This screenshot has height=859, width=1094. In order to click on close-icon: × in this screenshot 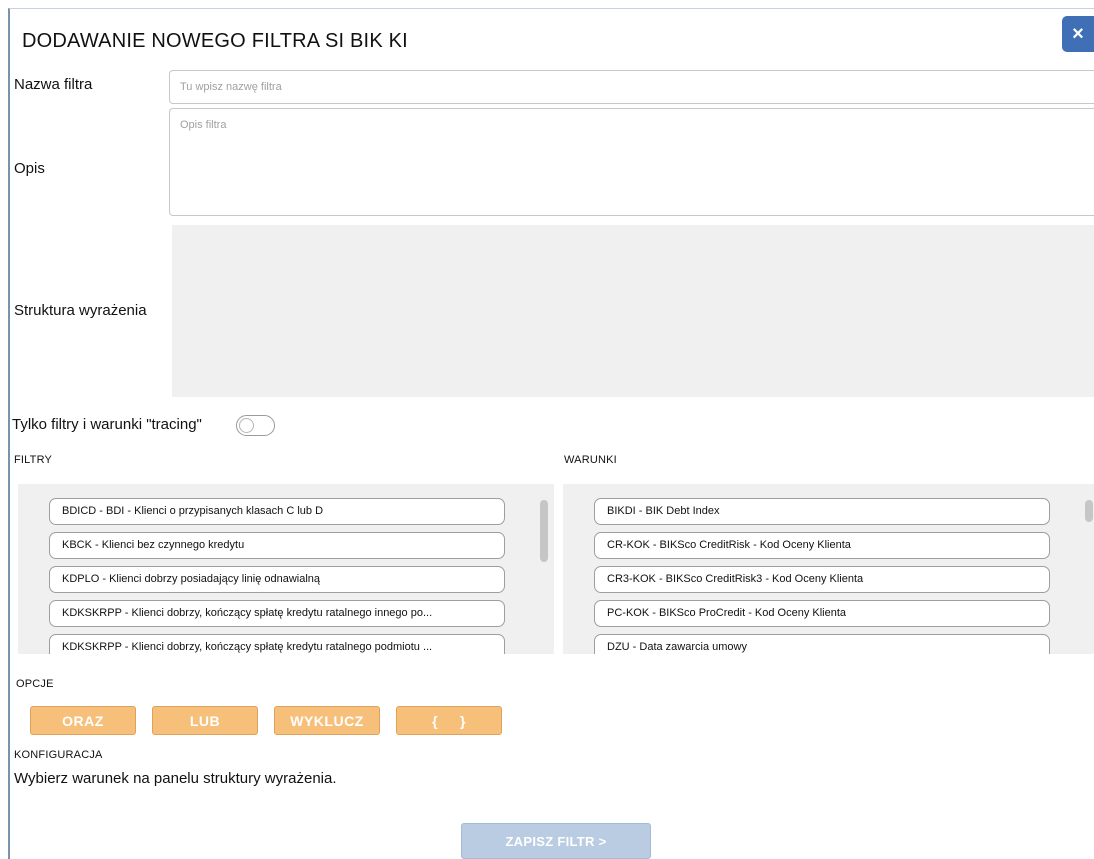, I will do `click(1078, 33)`.